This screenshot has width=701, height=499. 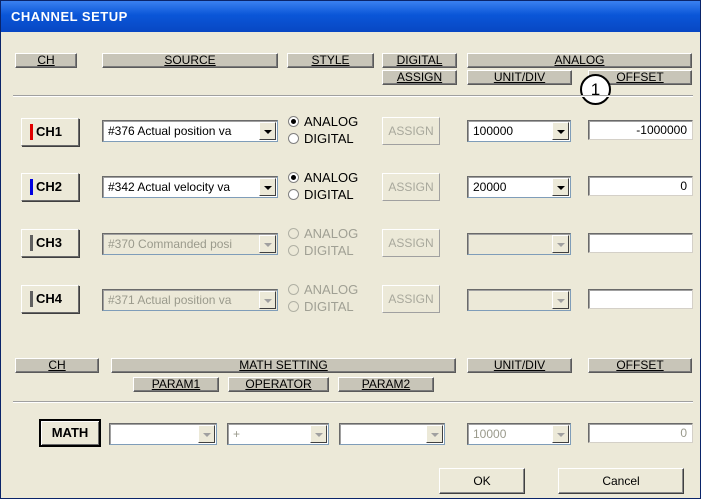 What do you see at coordinates (640, 299) in the screenshot?
I see `ch4-offset-input` at bounding box center [640, 299].